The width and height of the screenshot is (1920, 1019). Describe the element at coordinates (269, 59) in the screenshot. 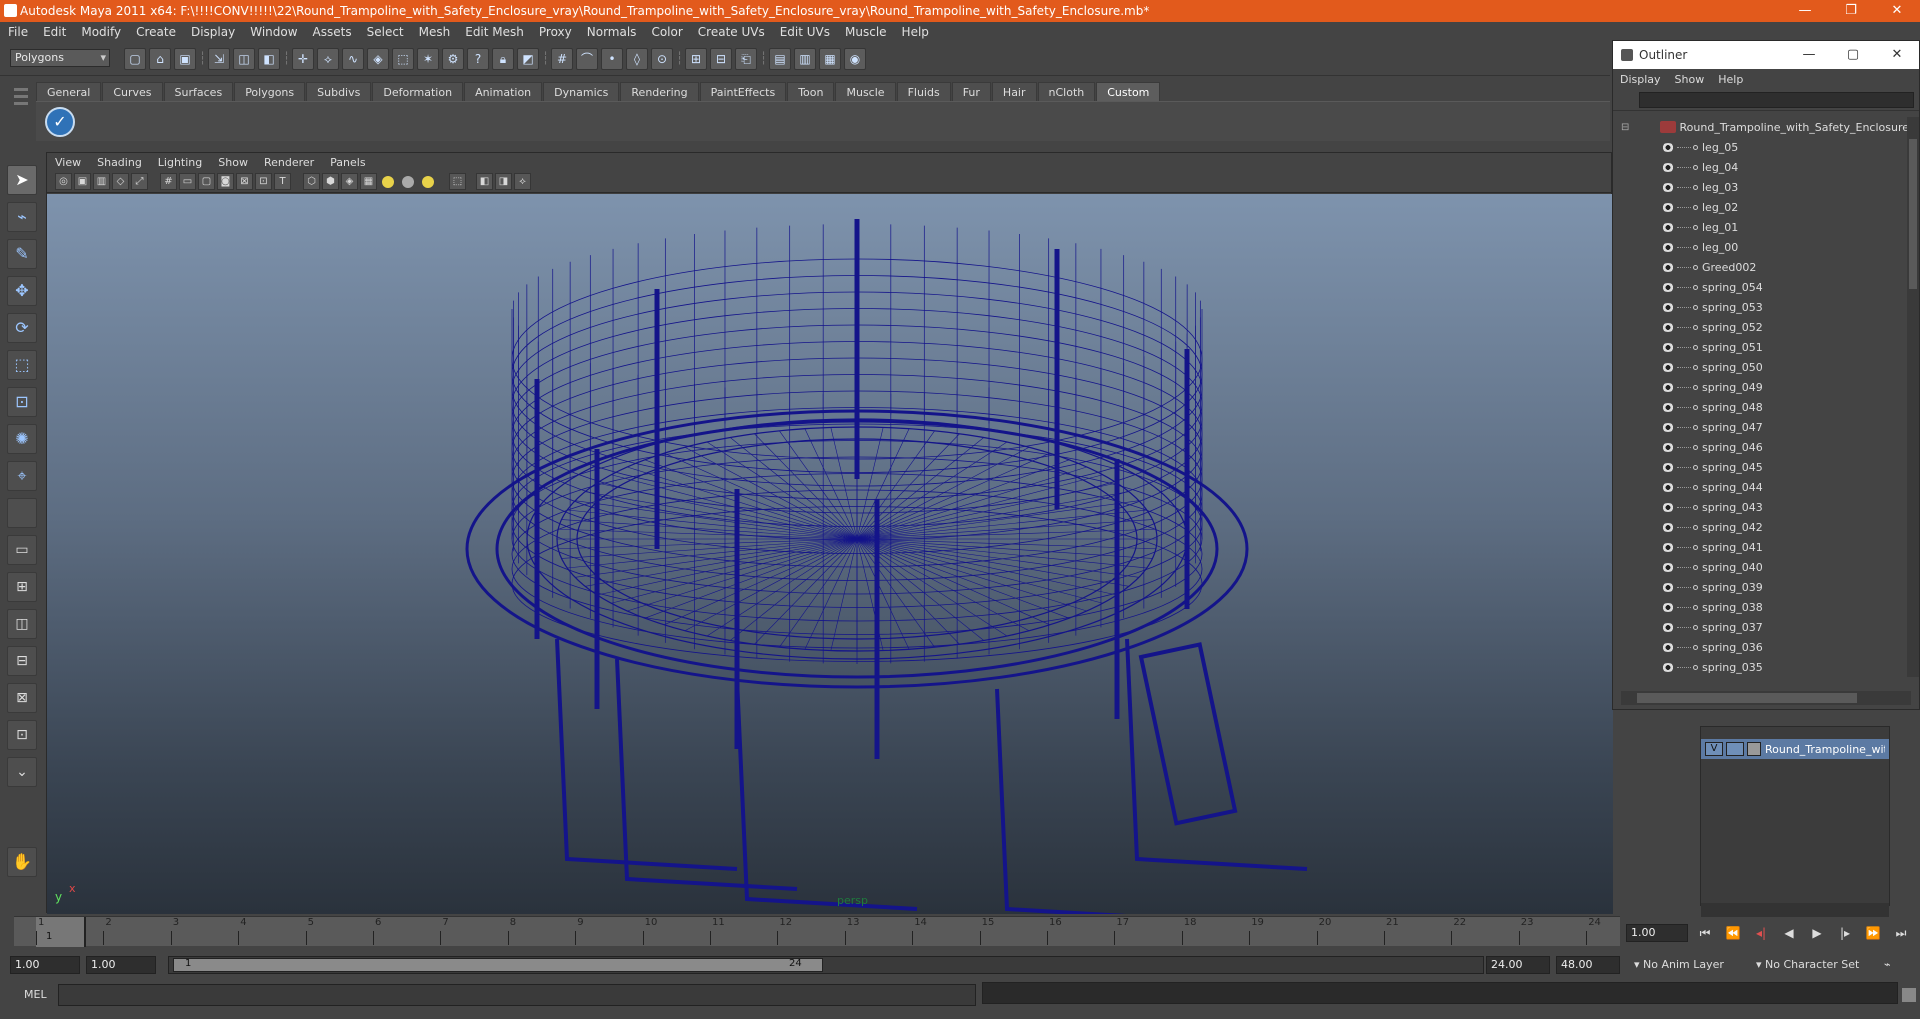

I see `select-component-icon: ◧` at that location.